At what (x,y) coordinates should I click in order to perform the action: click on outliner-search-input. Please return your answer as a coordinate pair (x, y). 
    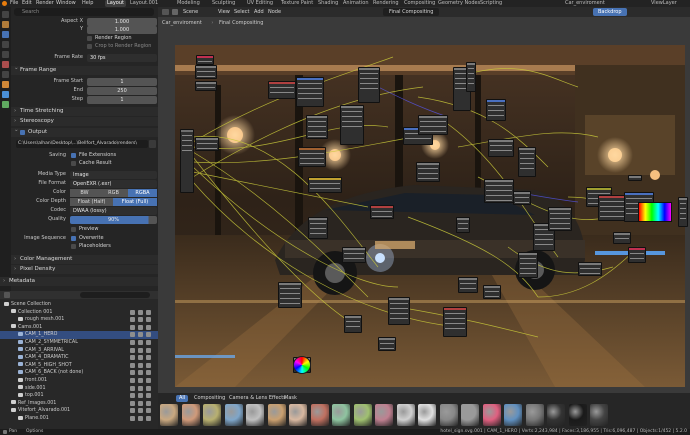
    Looking at the image, I should click on (115, 295).